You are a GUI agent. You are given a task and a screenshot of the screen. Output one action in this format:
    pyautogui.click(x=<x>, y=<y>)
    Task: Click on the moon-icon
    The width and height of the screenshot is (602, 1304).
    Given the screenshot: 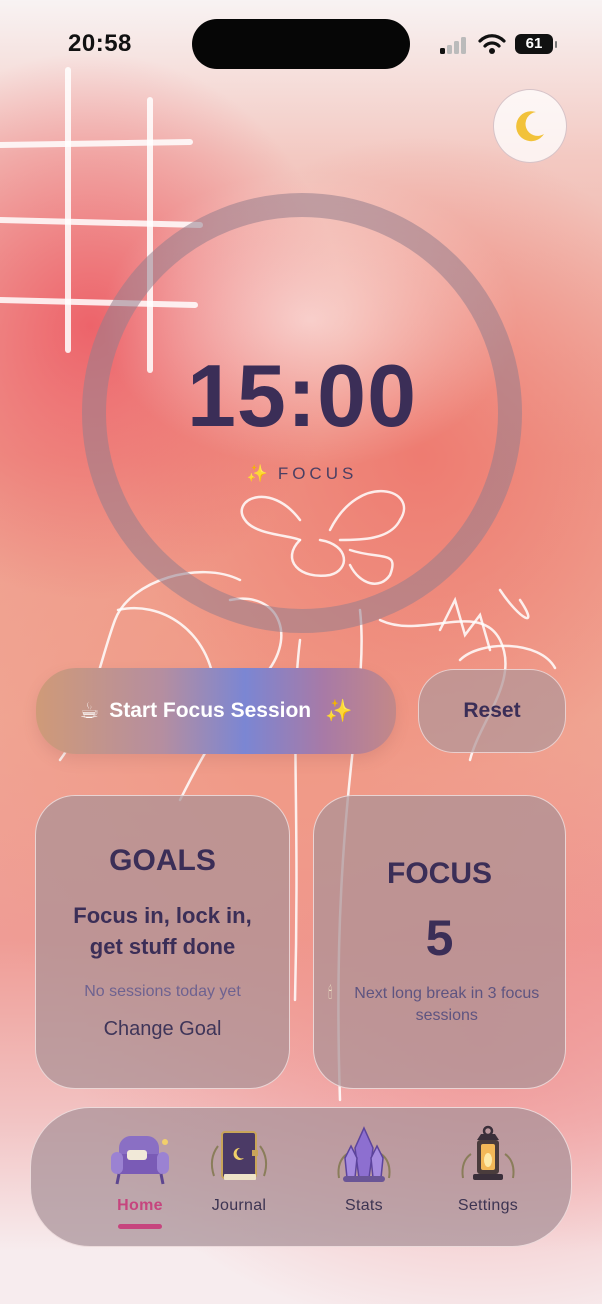 What is the action you would take?
    pyautogui.click(x=530, y=126)
    